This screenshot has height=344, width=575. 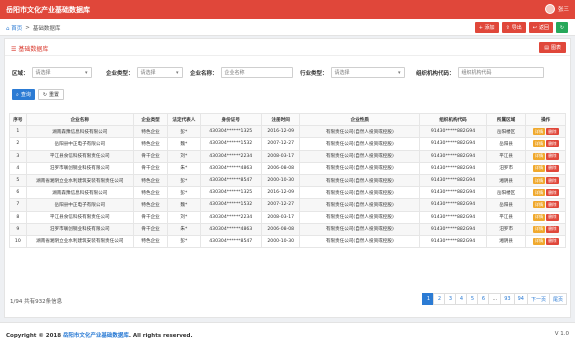 I want to click on reset-button: ↻ 重置, so click(x=51, y=94).